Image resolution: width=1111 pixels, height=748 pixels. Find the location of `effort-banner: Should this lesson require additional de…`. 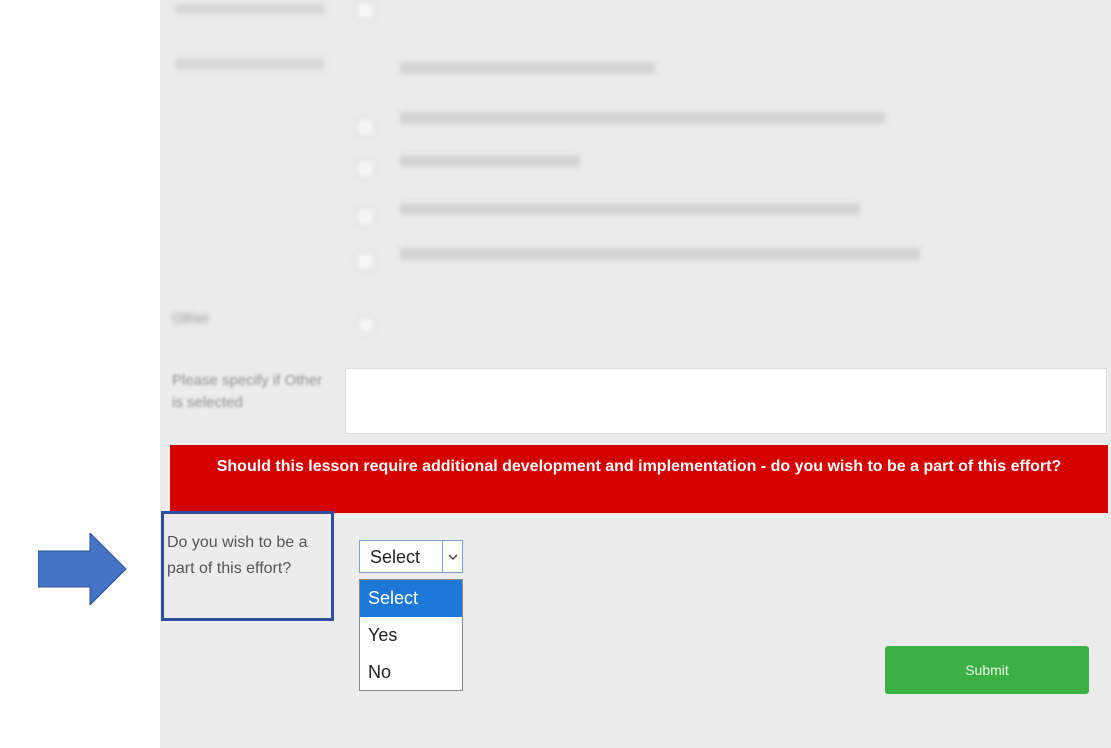

effort-banner: Should this lesson require additional de… is located at coordinates (639, 479).